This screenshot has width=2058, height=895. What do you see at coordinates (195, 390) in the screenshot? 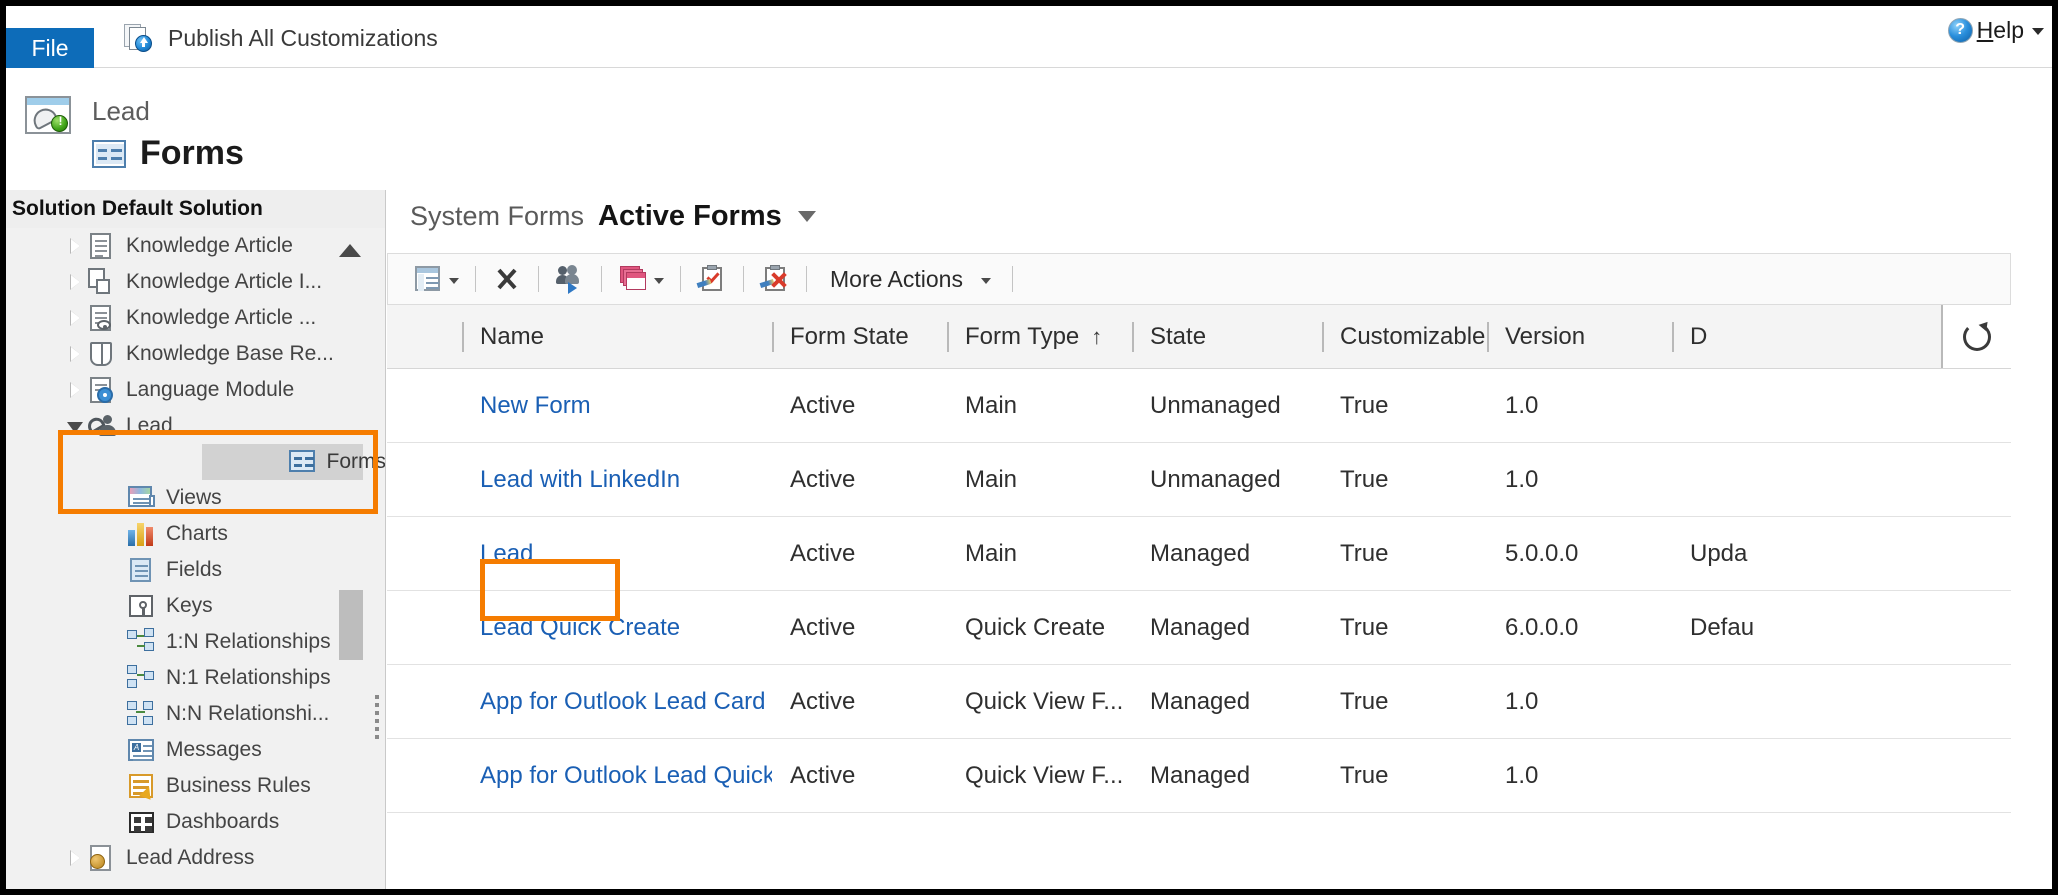
I see `tree-item-language-module: Language Module` at bounding box center [195, 390].